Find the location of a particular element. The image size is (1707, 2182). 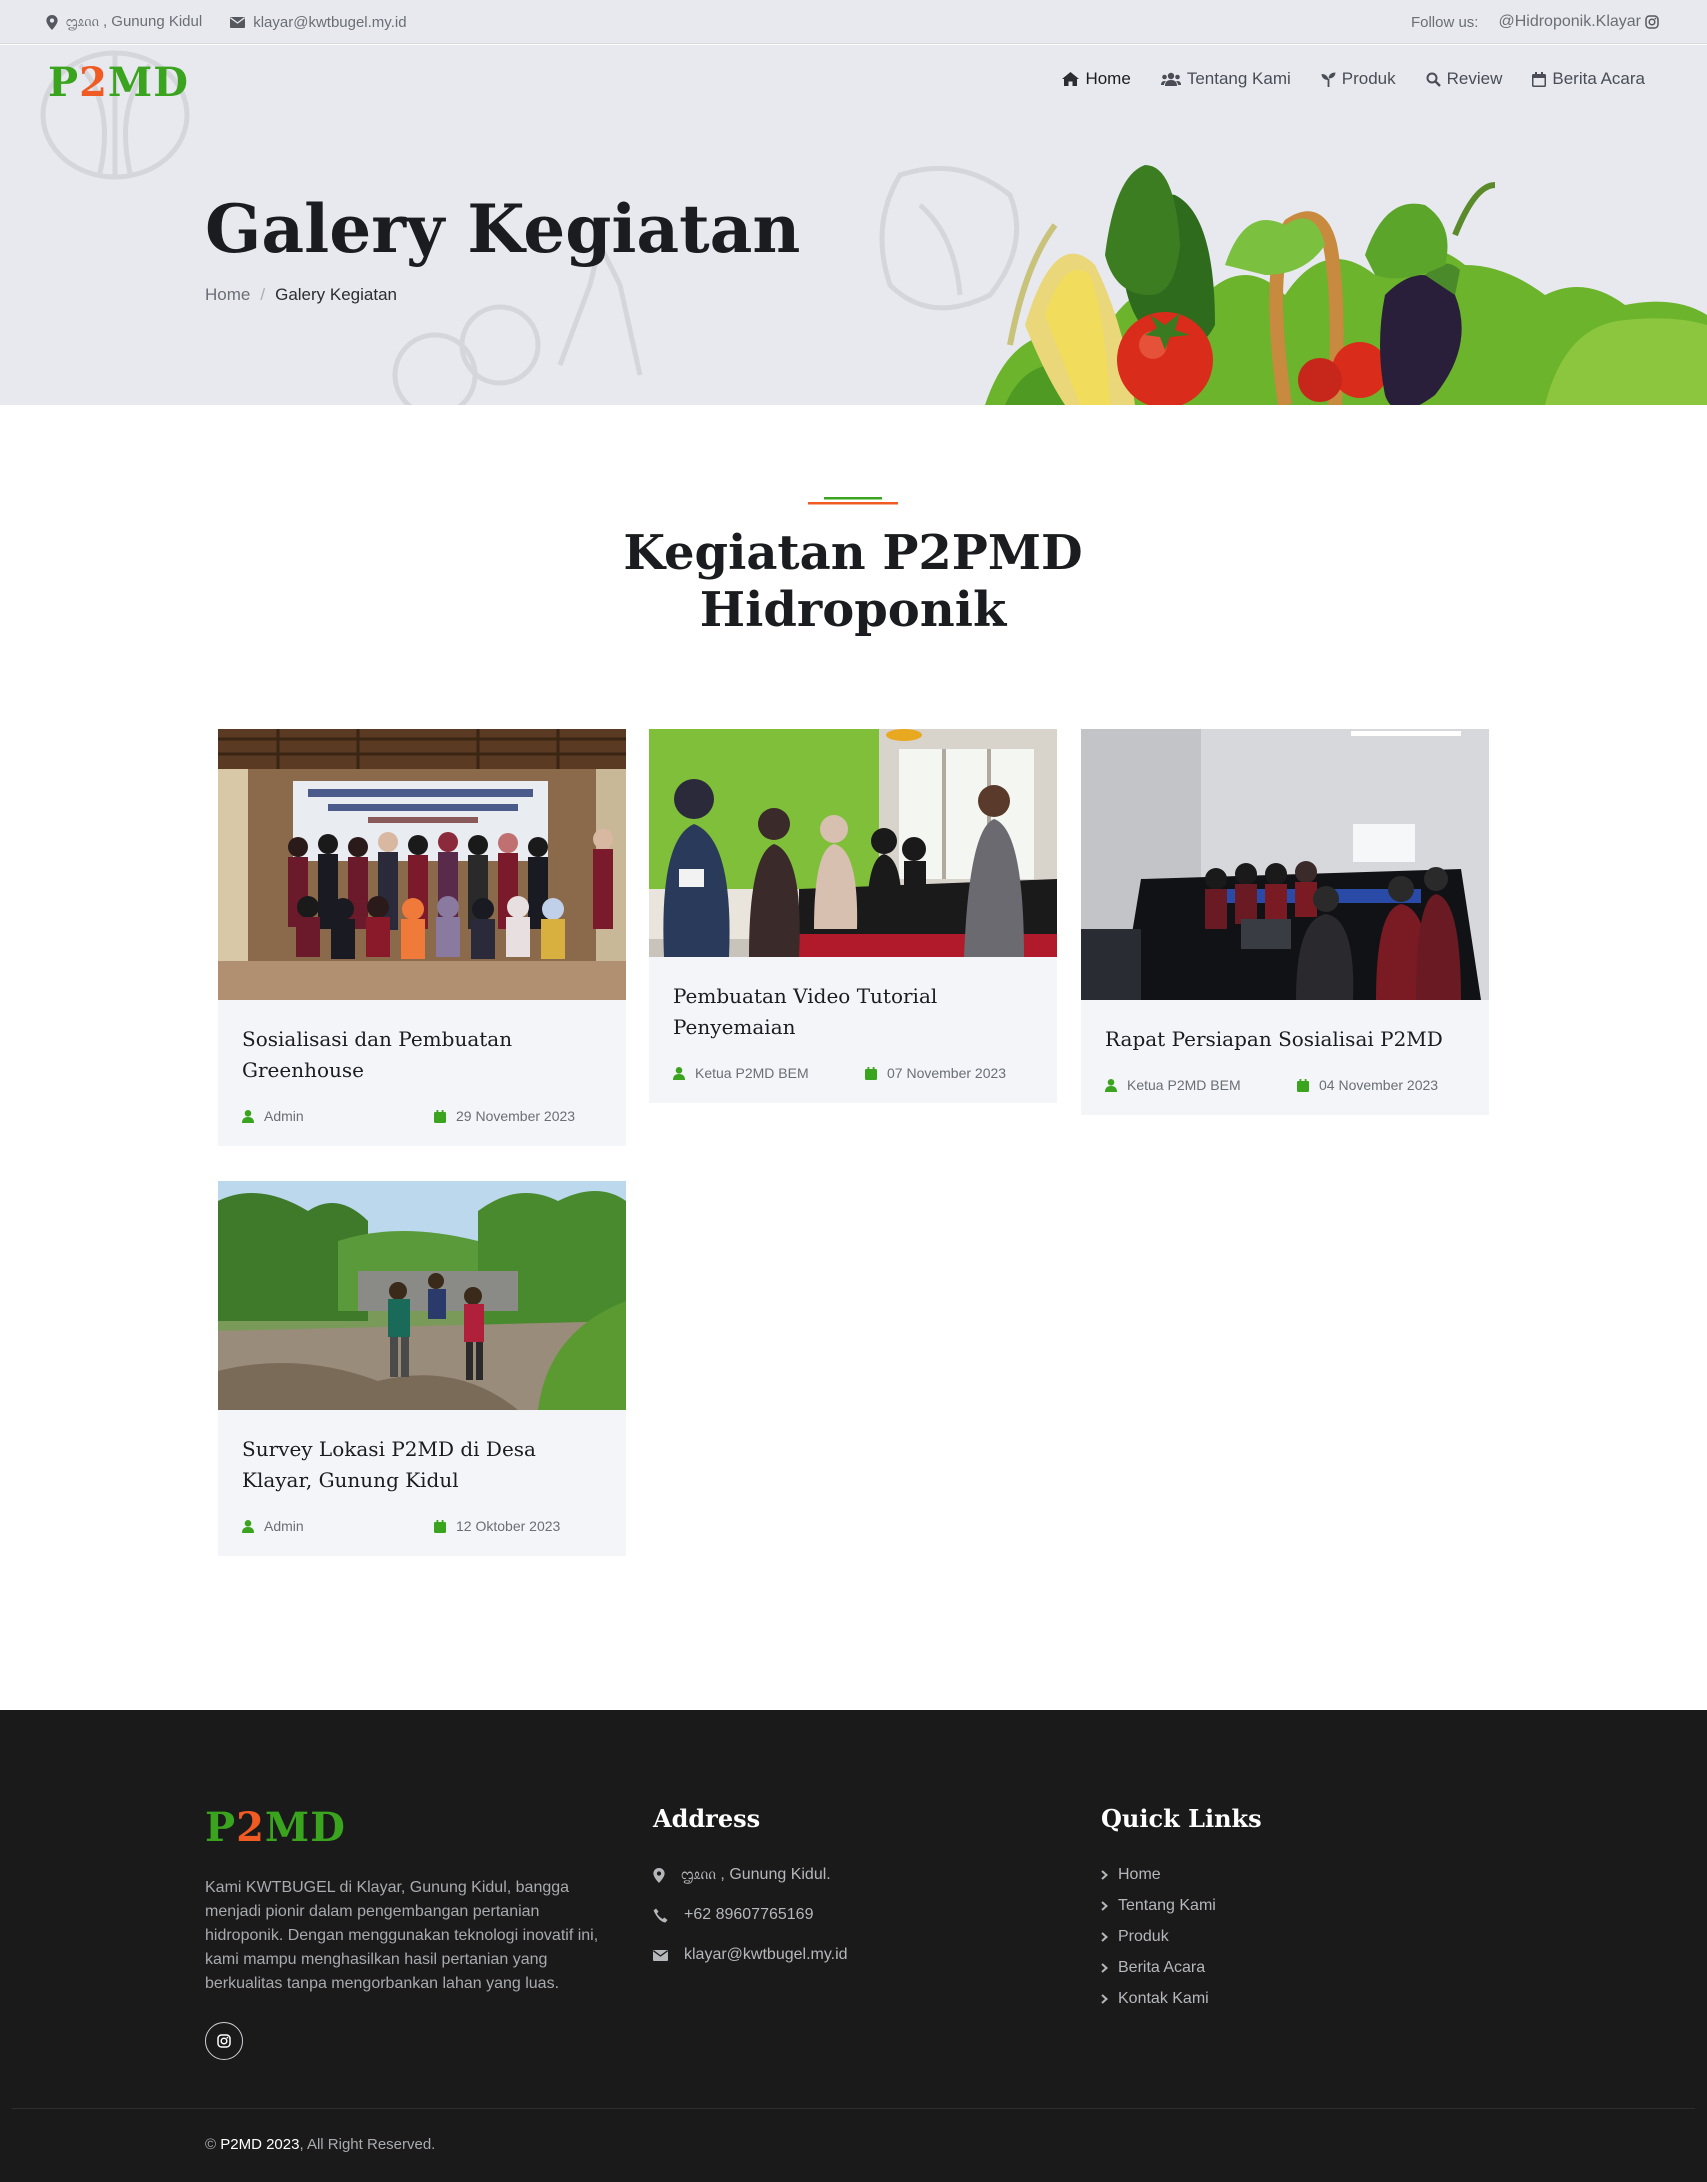

group-photo-image is located at coordinates (422, 864).